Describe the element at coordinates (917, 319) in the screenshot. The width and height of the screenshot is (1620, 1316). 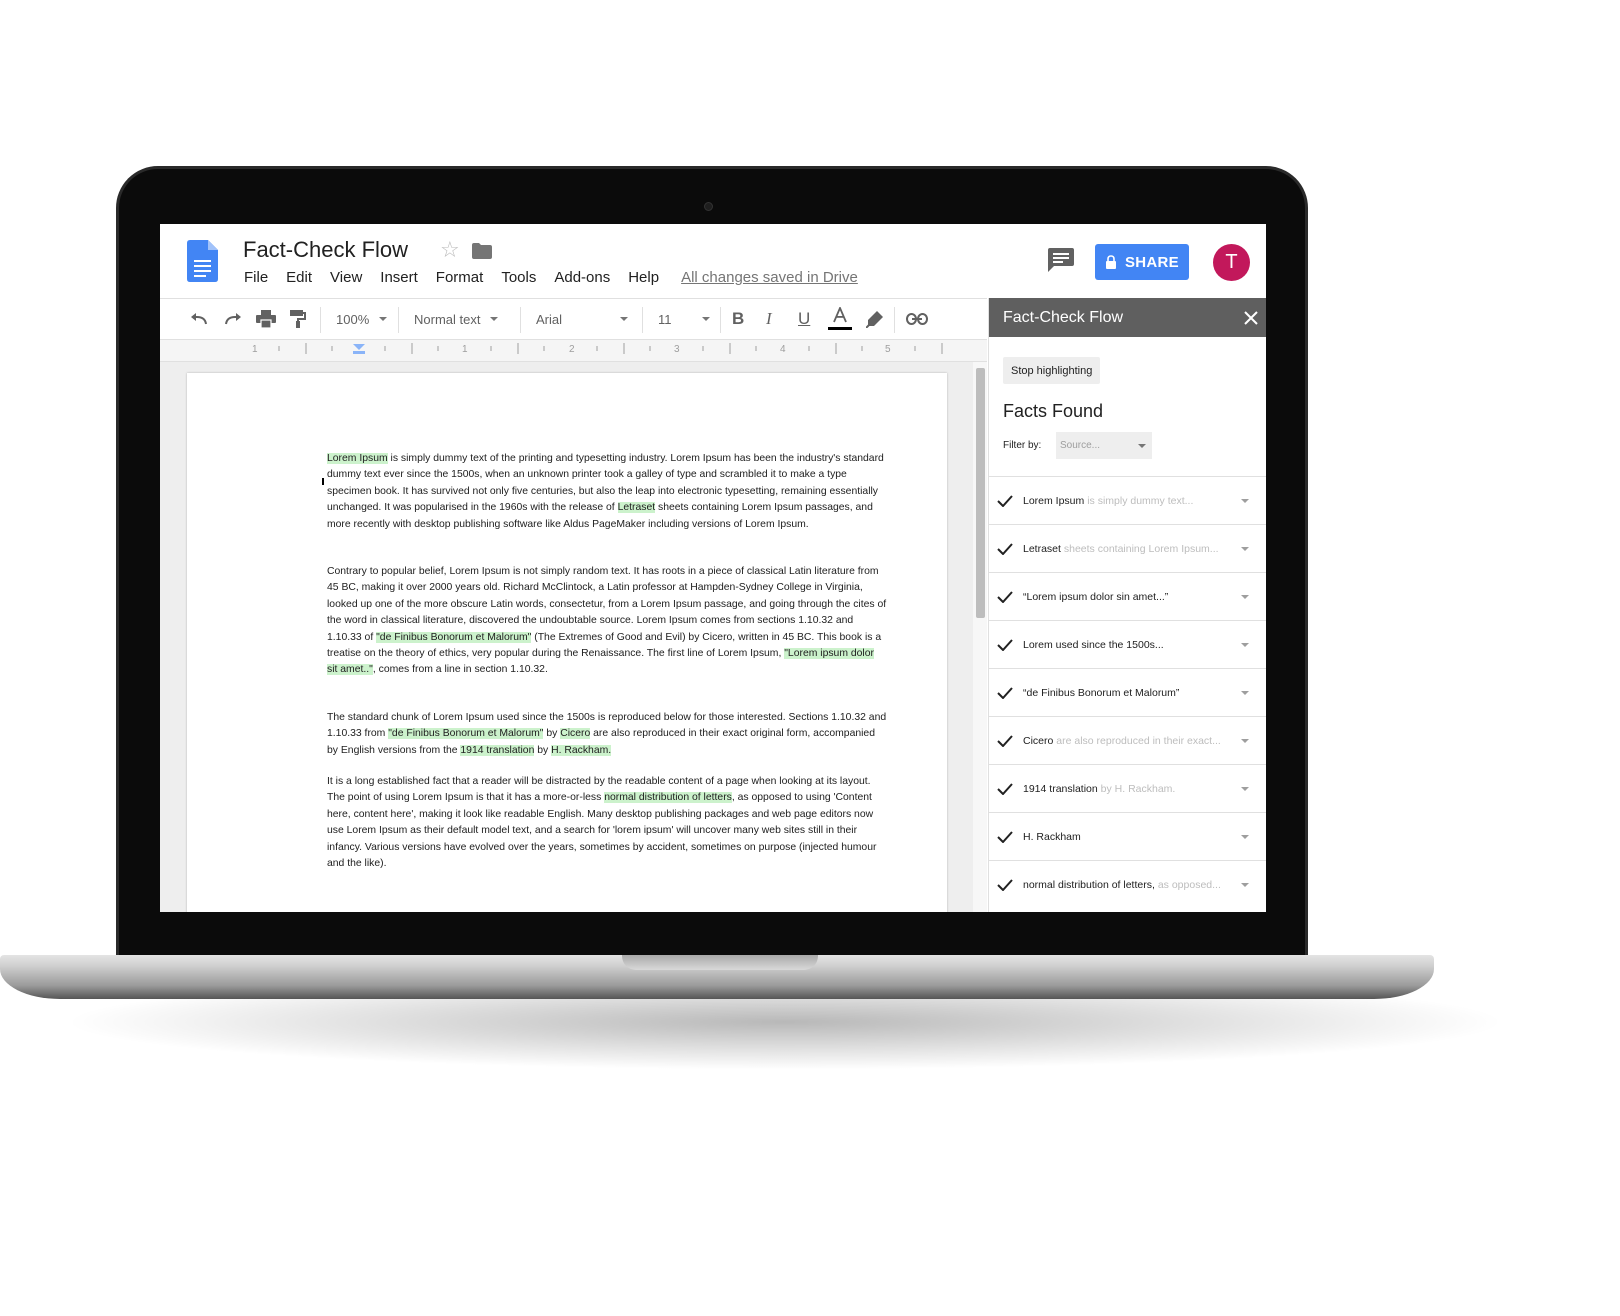
I see `insert-link-button` at that location.